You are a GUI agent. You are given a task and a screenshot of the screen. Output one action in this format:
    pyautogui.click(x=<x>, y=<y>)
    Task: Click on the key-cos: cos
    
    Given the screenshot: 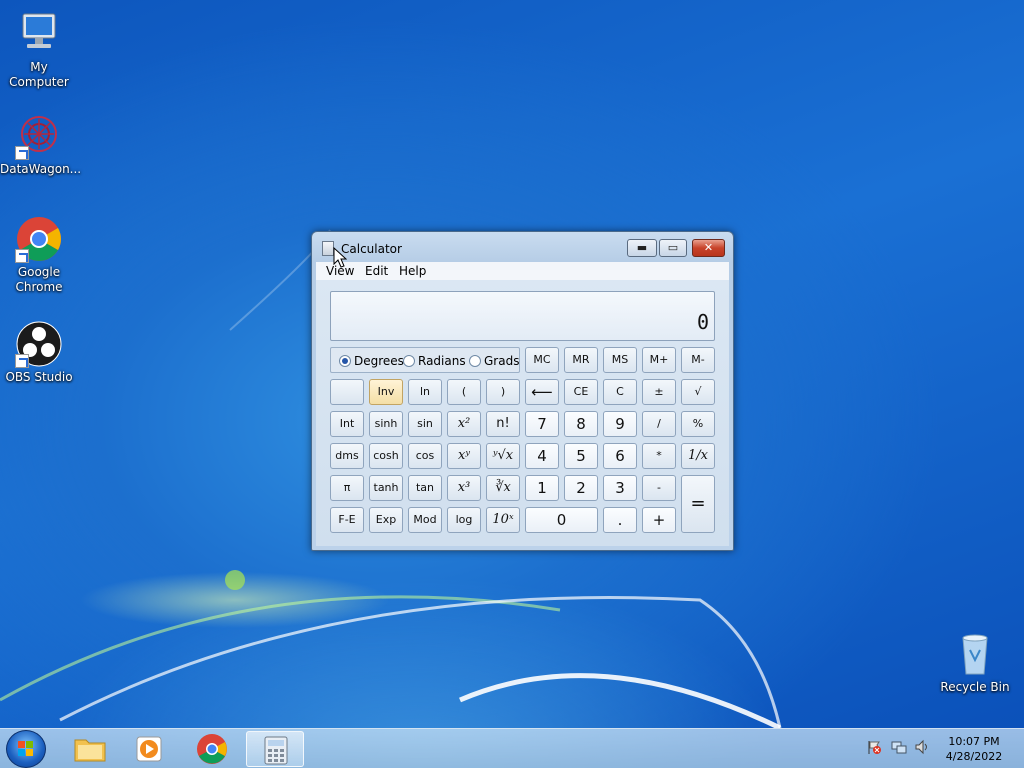 What is the action you would take?
    pyautogui.click(x=425, y=456)
    